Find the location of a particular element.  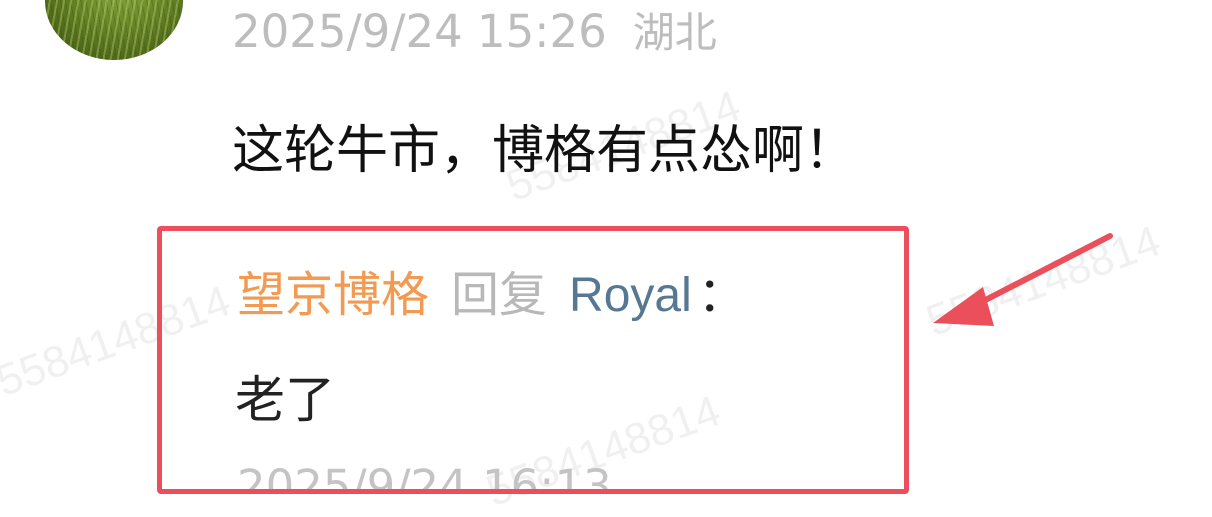

reply-header: 望京博格 回复 Royal： is located at coordinates (491, 295).